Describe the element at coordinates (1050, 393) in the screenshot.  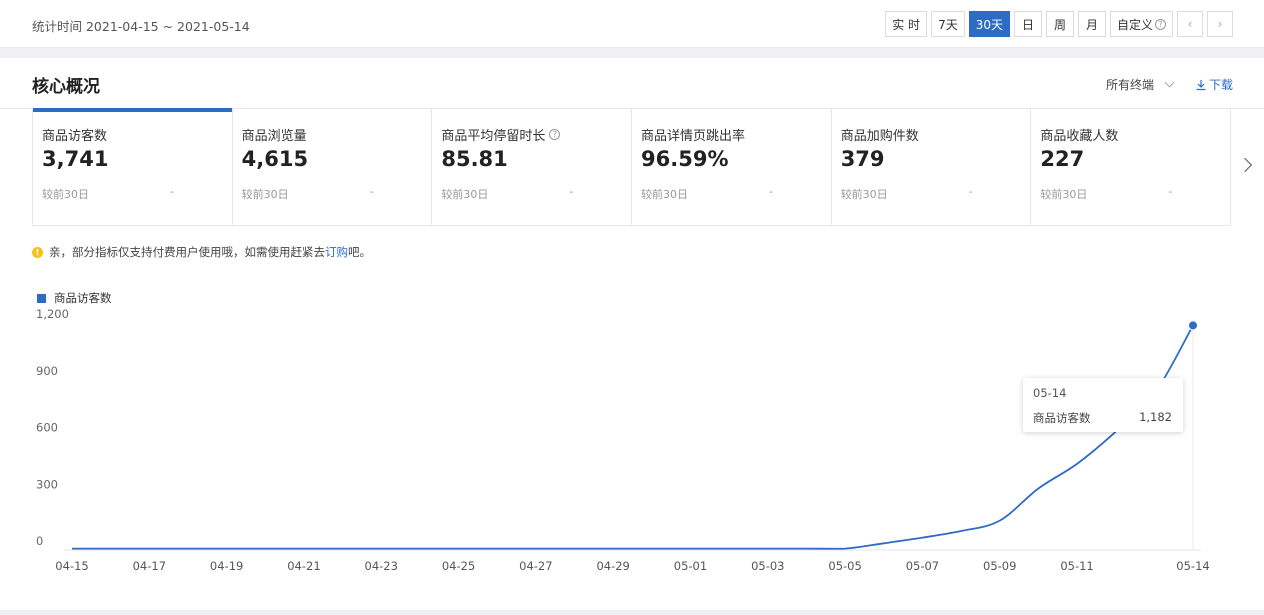
I see `tooltip-date: 05-14` at that location.